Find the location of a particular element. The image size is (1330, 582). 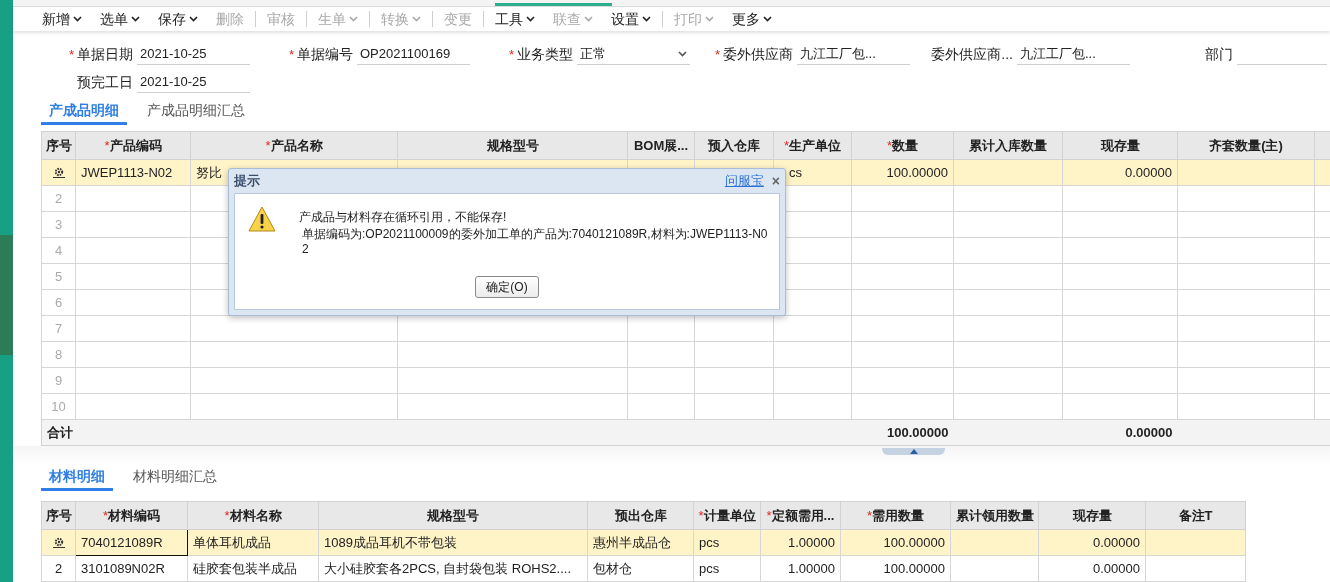

splitter-handle is located at coordinates (913, 452).